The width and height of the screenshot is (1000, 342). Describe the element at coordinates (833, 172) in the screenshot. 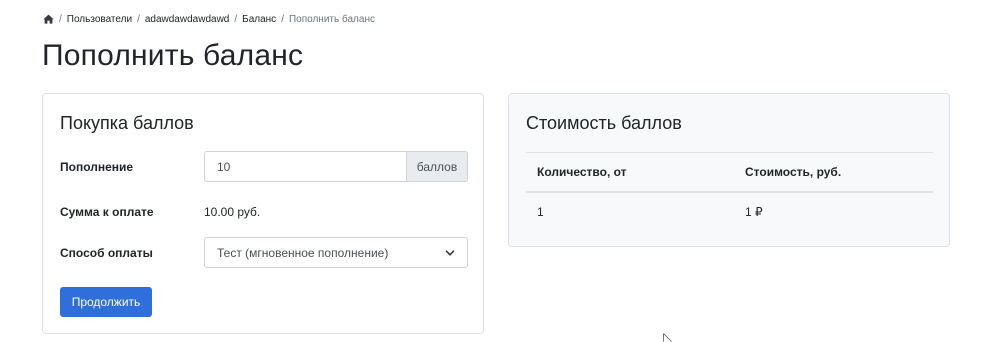

I see `column-header-cost: Стоимость, руб.` at that location.